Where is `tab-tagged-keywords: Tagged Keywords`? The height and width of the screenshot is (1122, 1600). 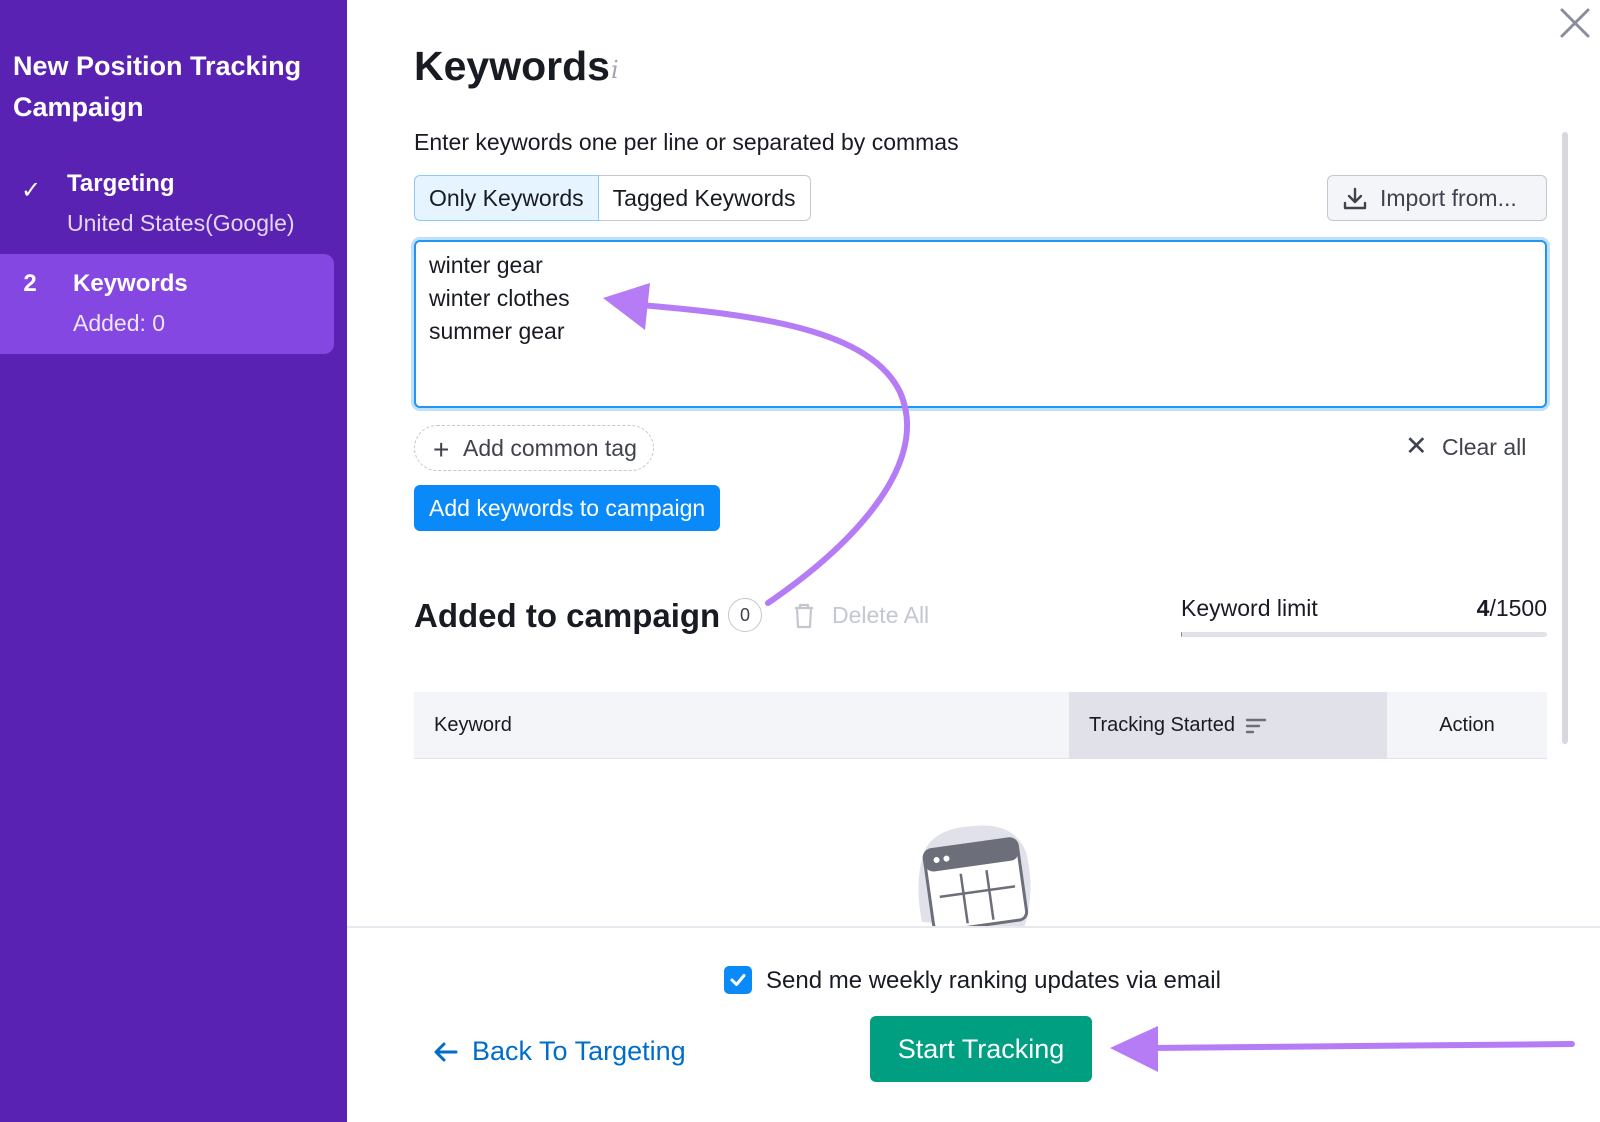 tab-tagged-keywords: Tagged Keywords is located at coordinates (704, 198).